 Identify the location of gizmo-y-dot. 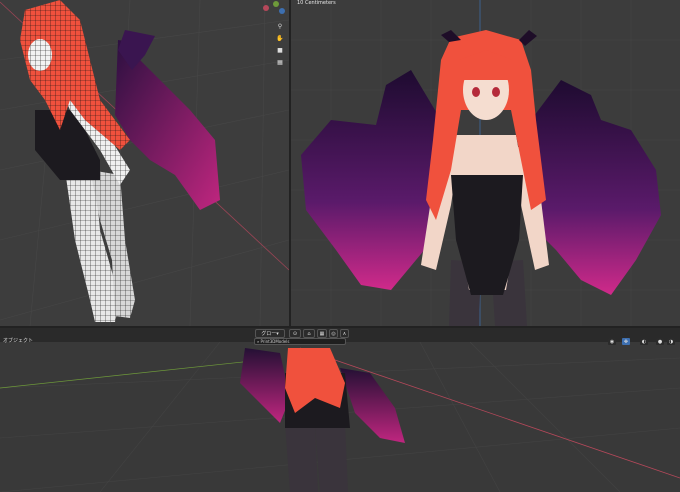
(276, 4).